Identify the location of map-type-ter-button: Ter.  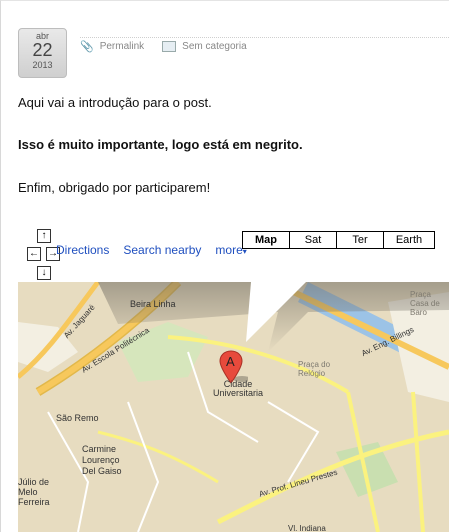
(360, 240).